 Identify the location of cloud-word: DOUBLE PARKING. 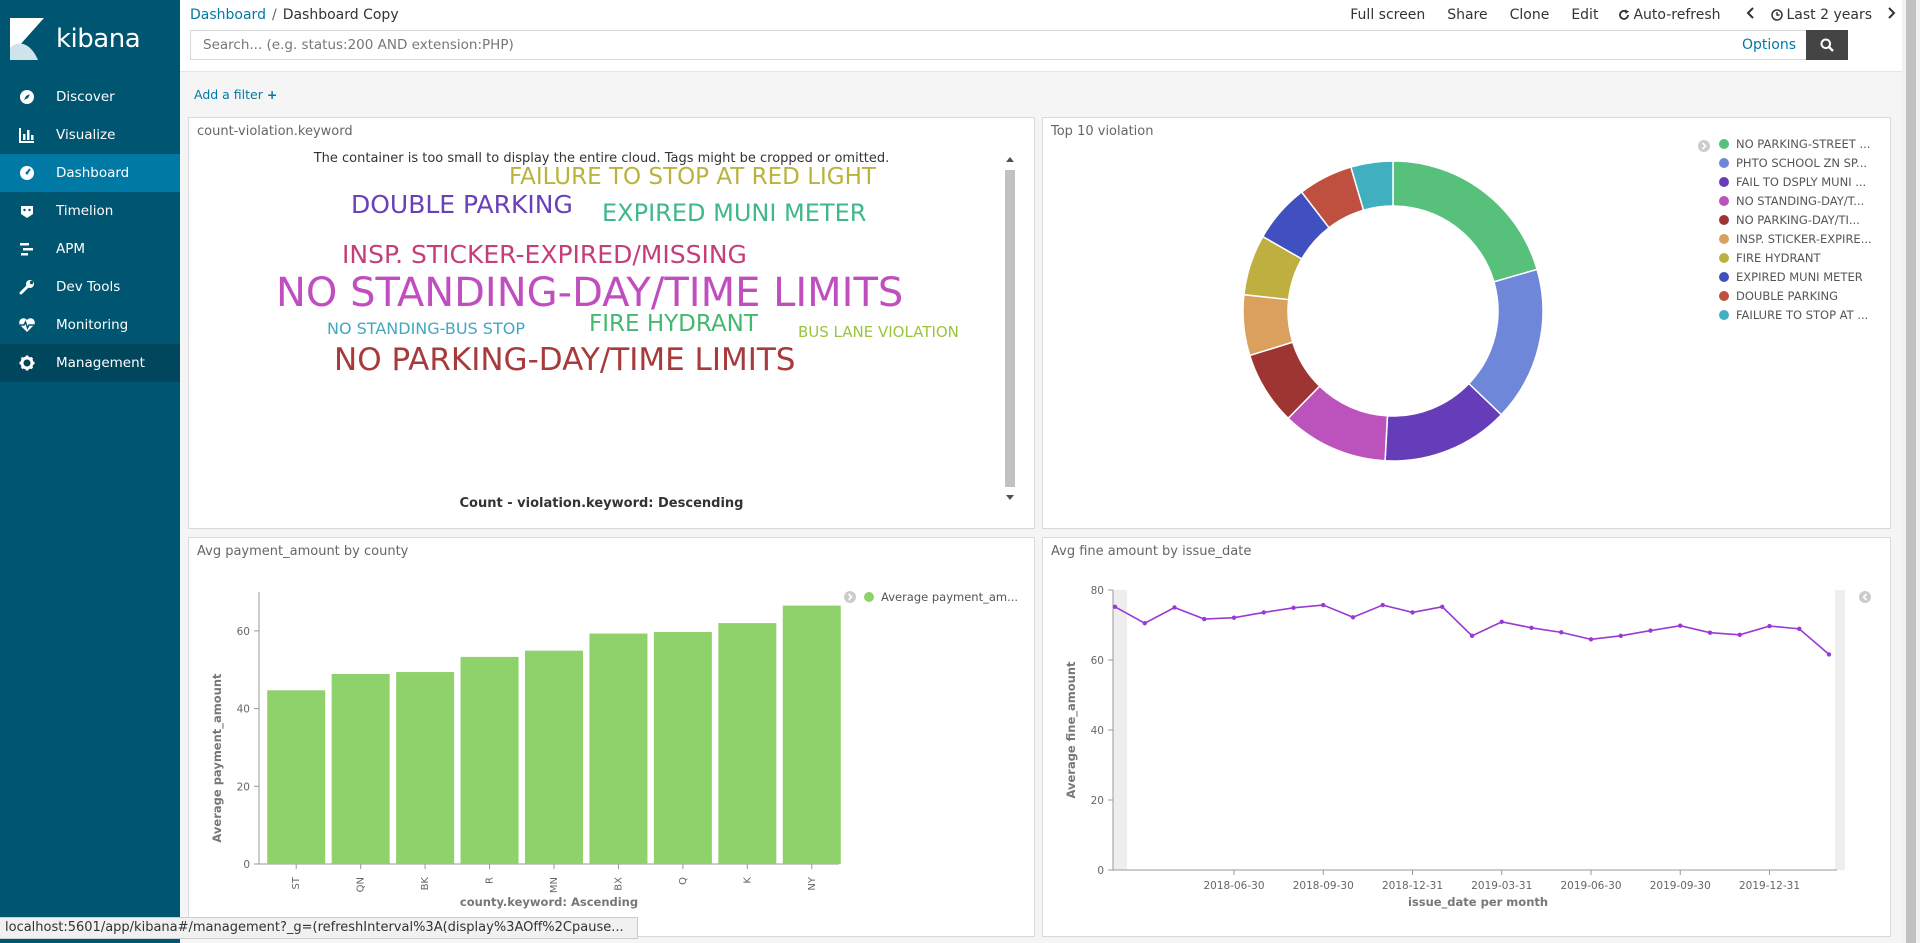
(462, 204).